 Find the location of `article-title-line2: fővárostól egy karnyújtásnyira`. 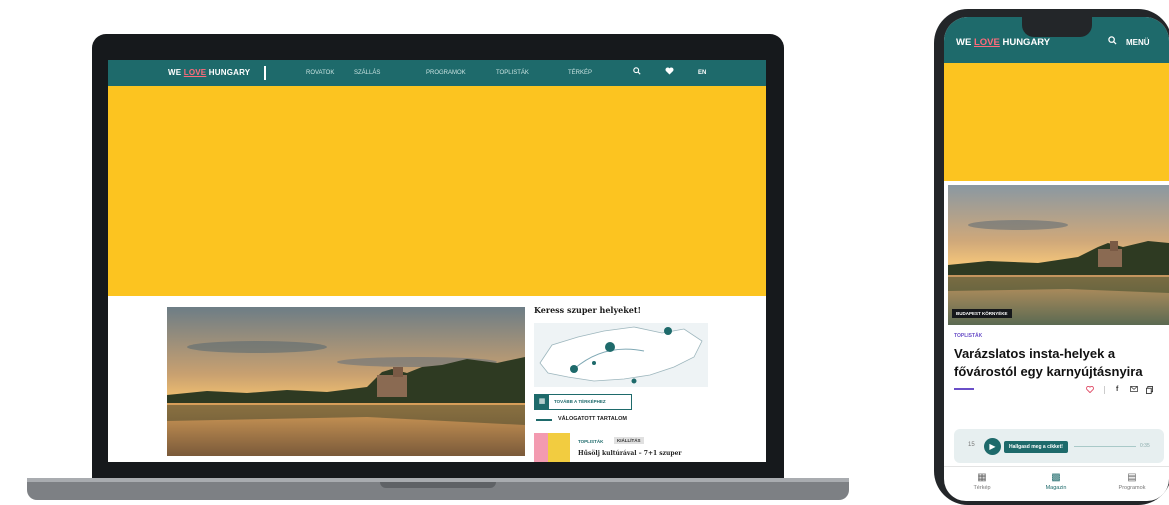

article-title-line2: fővárostól egy karnyújtásnyira is located at coordinates (1048, 371).